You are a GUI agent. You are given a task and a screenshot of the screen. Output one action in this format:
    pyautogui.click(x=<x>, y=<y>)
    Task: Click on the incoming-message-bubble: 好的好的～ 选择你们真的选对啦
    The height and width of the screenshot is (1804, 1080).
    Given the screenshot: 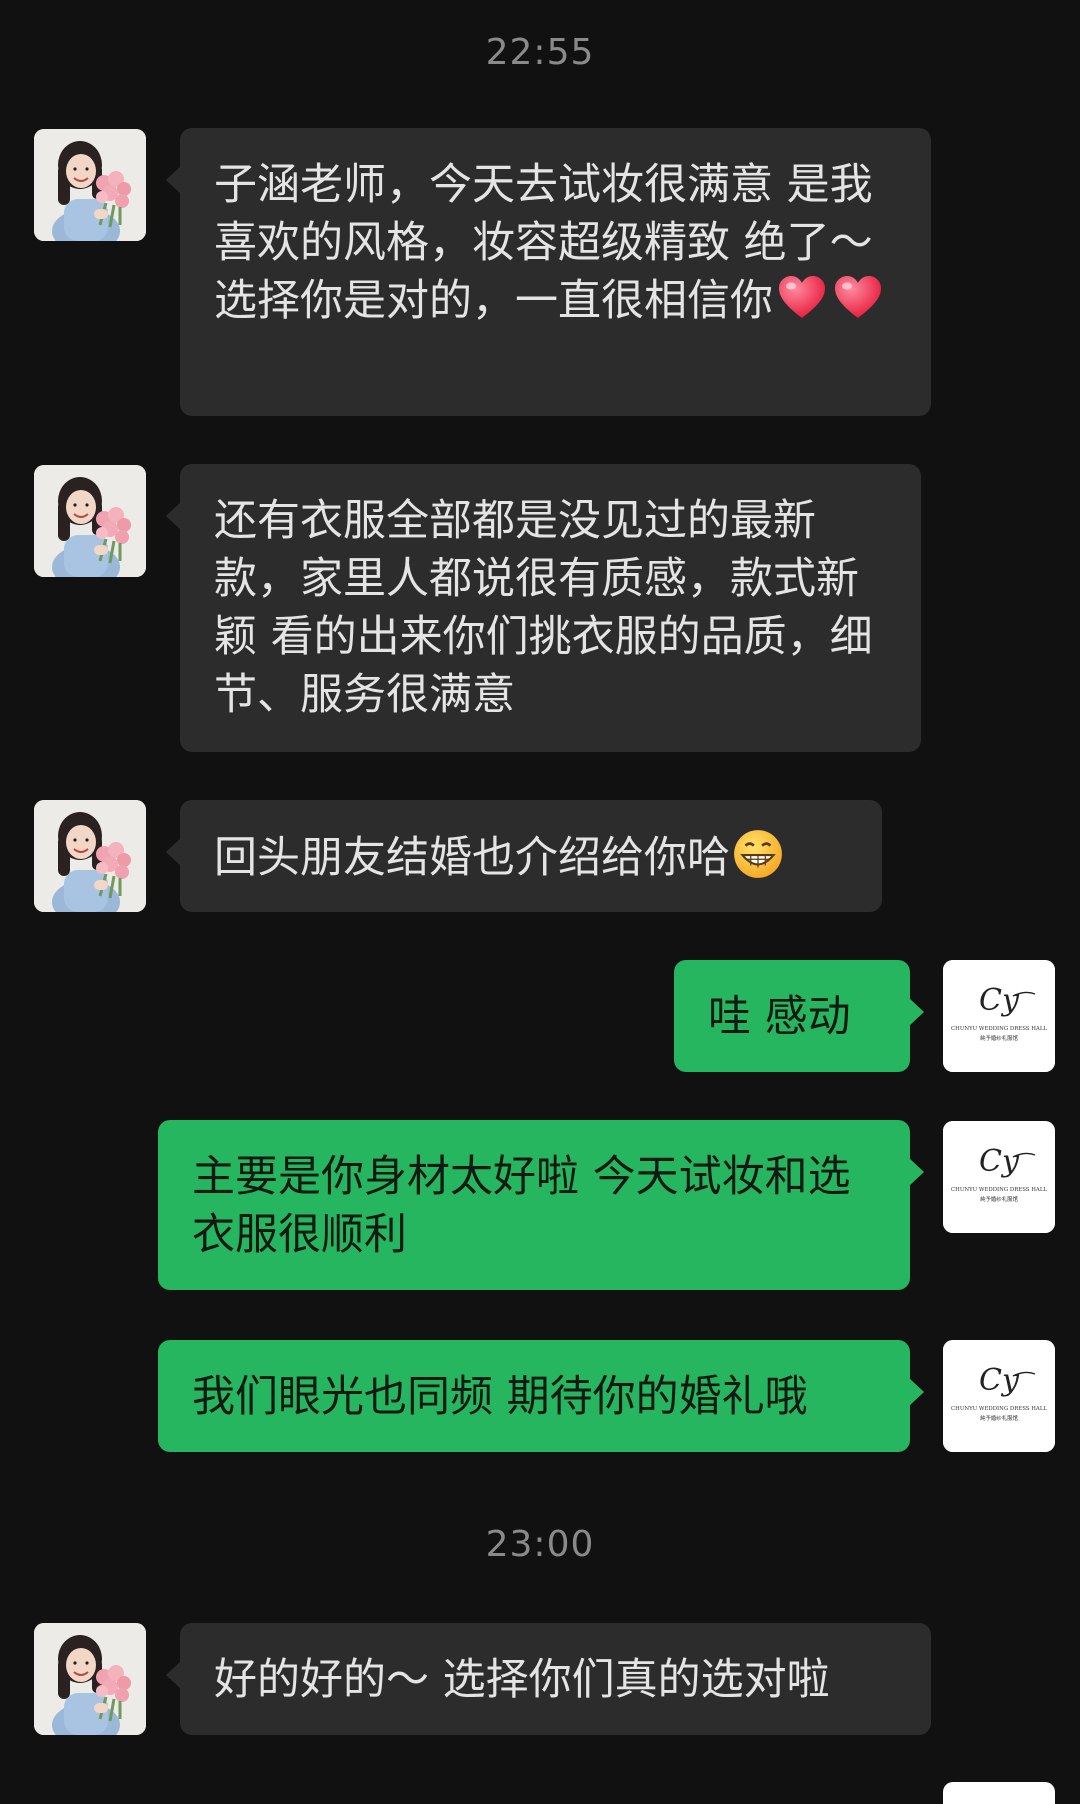 What is the action you would take?
    pyautogui.click(x=548, y=1679)
    